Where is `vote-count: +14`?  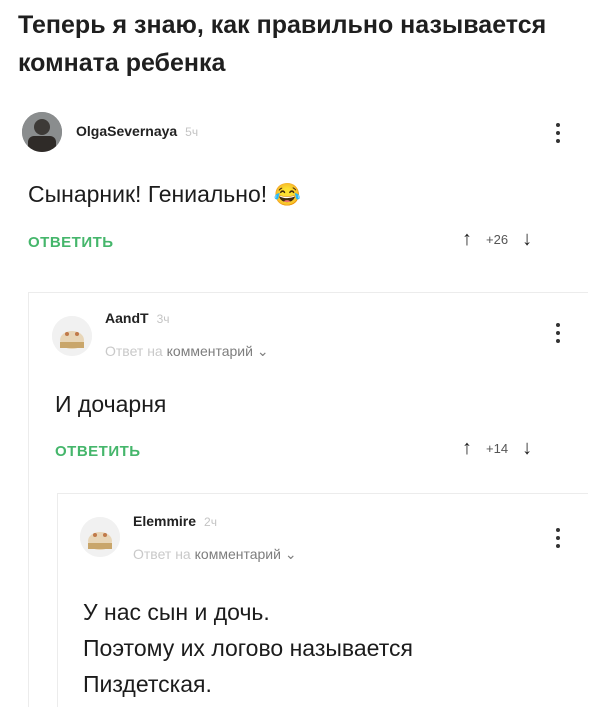 vote-count: +14 is located at coordinates (497, 448).